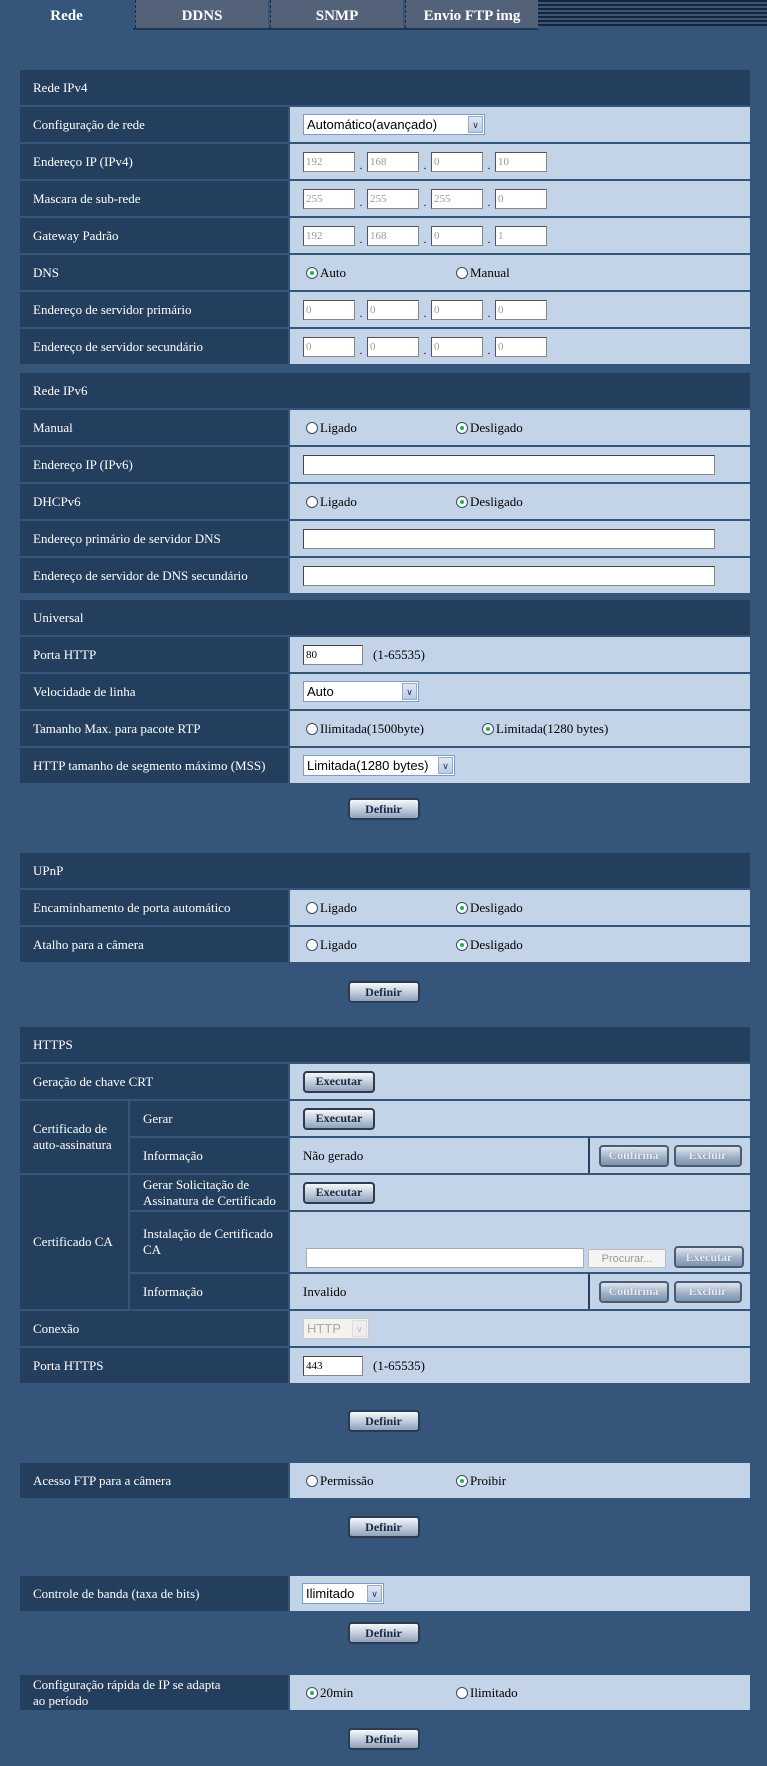 The width and height of the screenshot is (767, 1766). Describe the element at coordinates (379, 765) in the screenshot. I see `mss-select: Limitada(1280 bytes) ∨` at that location.